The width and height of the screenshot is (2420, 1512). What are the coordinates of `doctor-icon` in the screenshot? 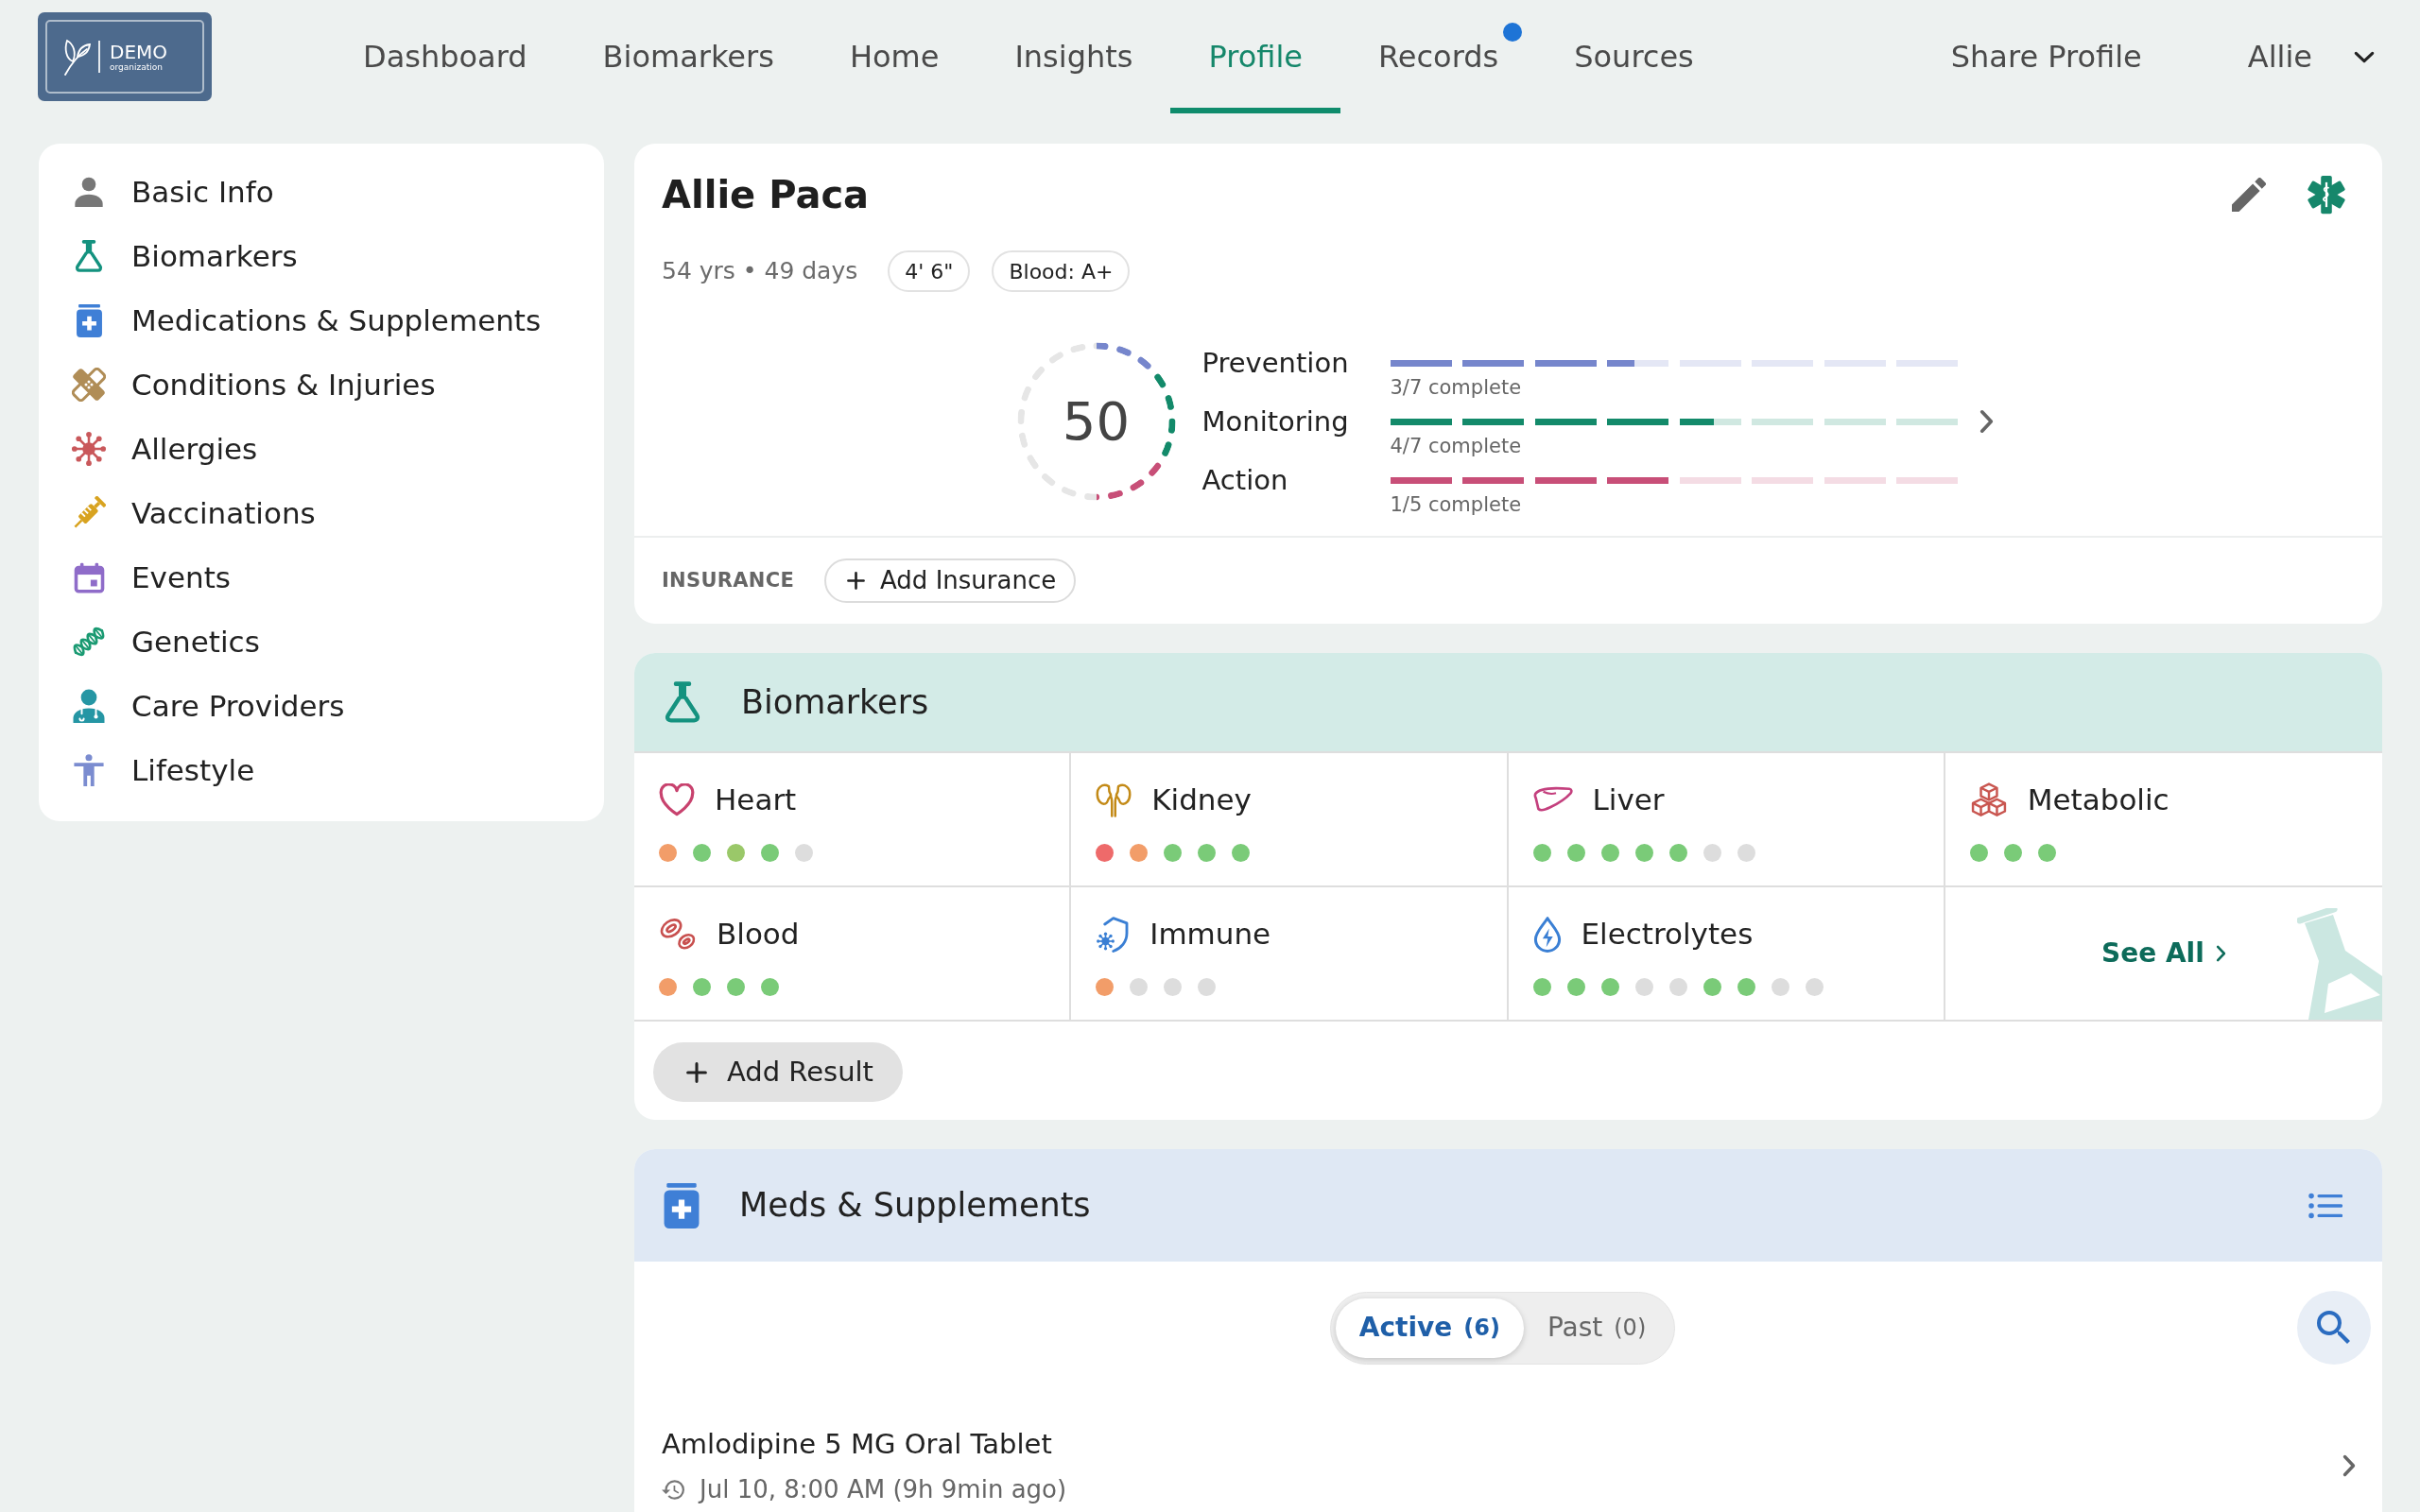 It's located at (89, 706).